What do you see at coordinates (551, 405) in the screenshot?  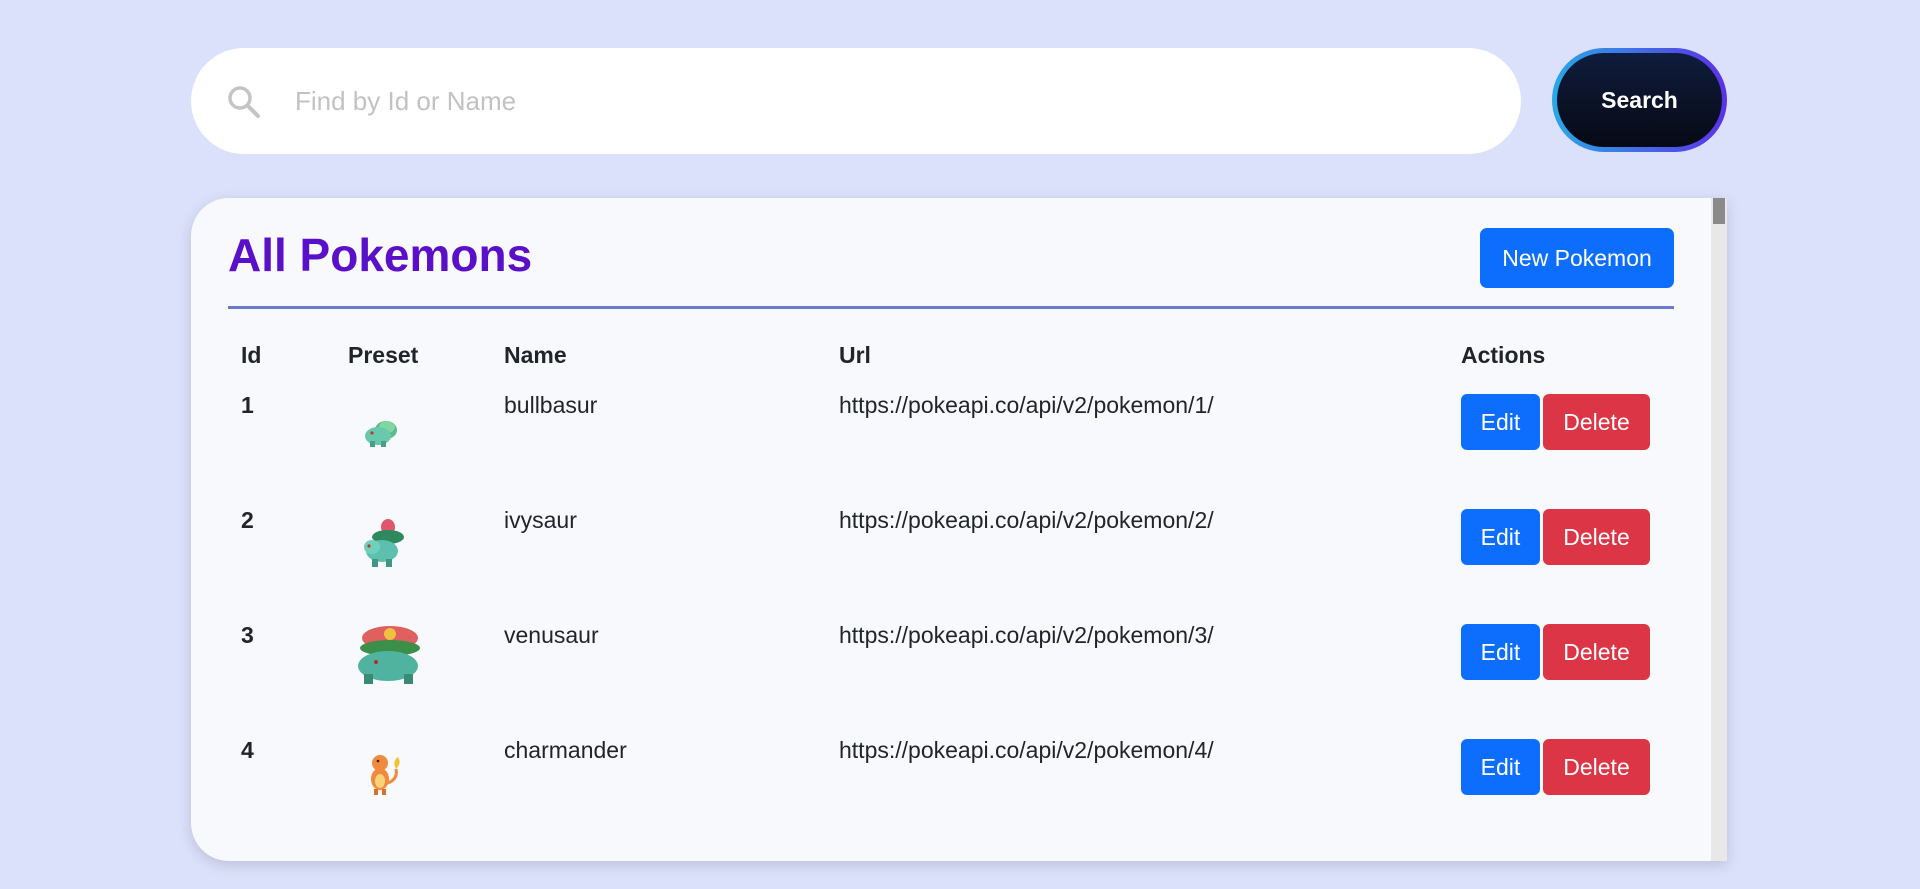 I see `name-cell: bullbasur` at bounding box center [551, 405].